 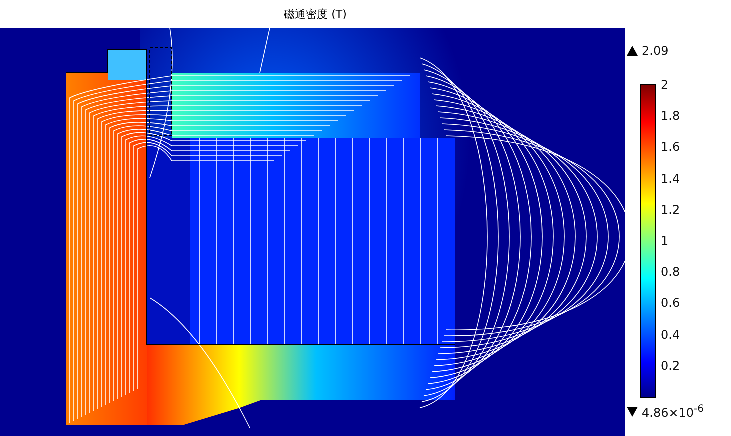 What do you see at coordinates (673, 412) in the screenshot?
I see `min-value: 4.86×10$^{-6}$` at bounding box center [673, 412].